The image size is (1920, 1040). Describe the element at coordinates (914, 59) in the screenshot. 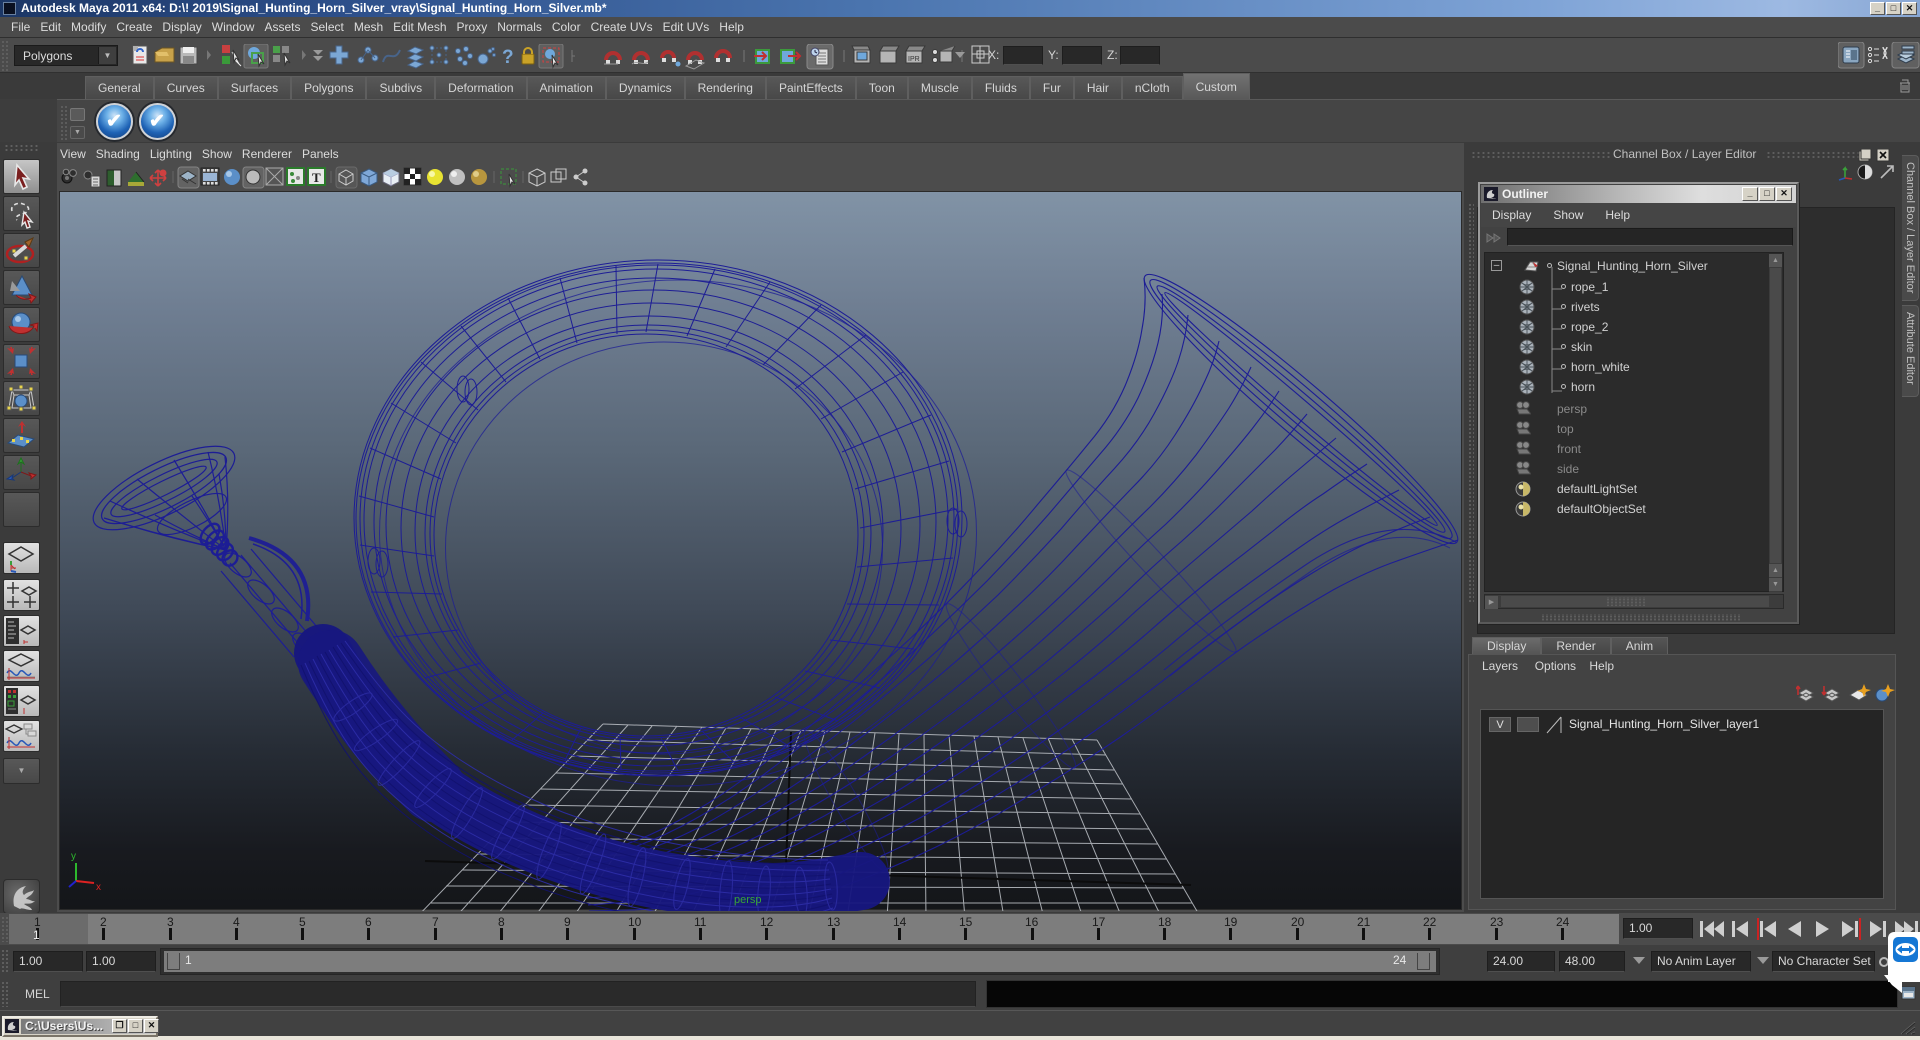

I see `svg-text: IPR` at that location.